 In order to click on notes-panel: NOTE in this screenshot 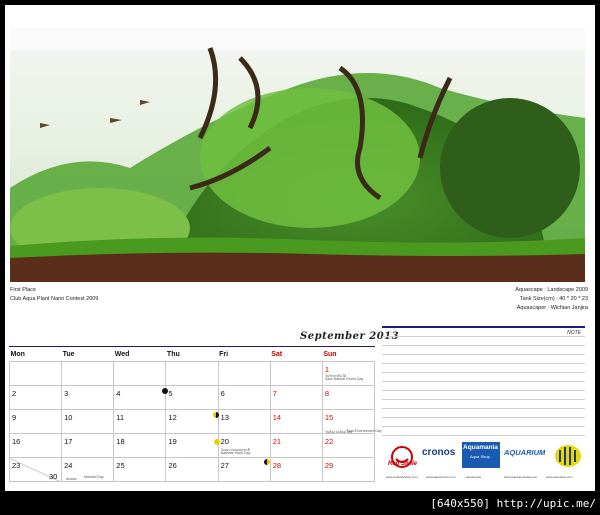, I will do `click(483, 383)`.